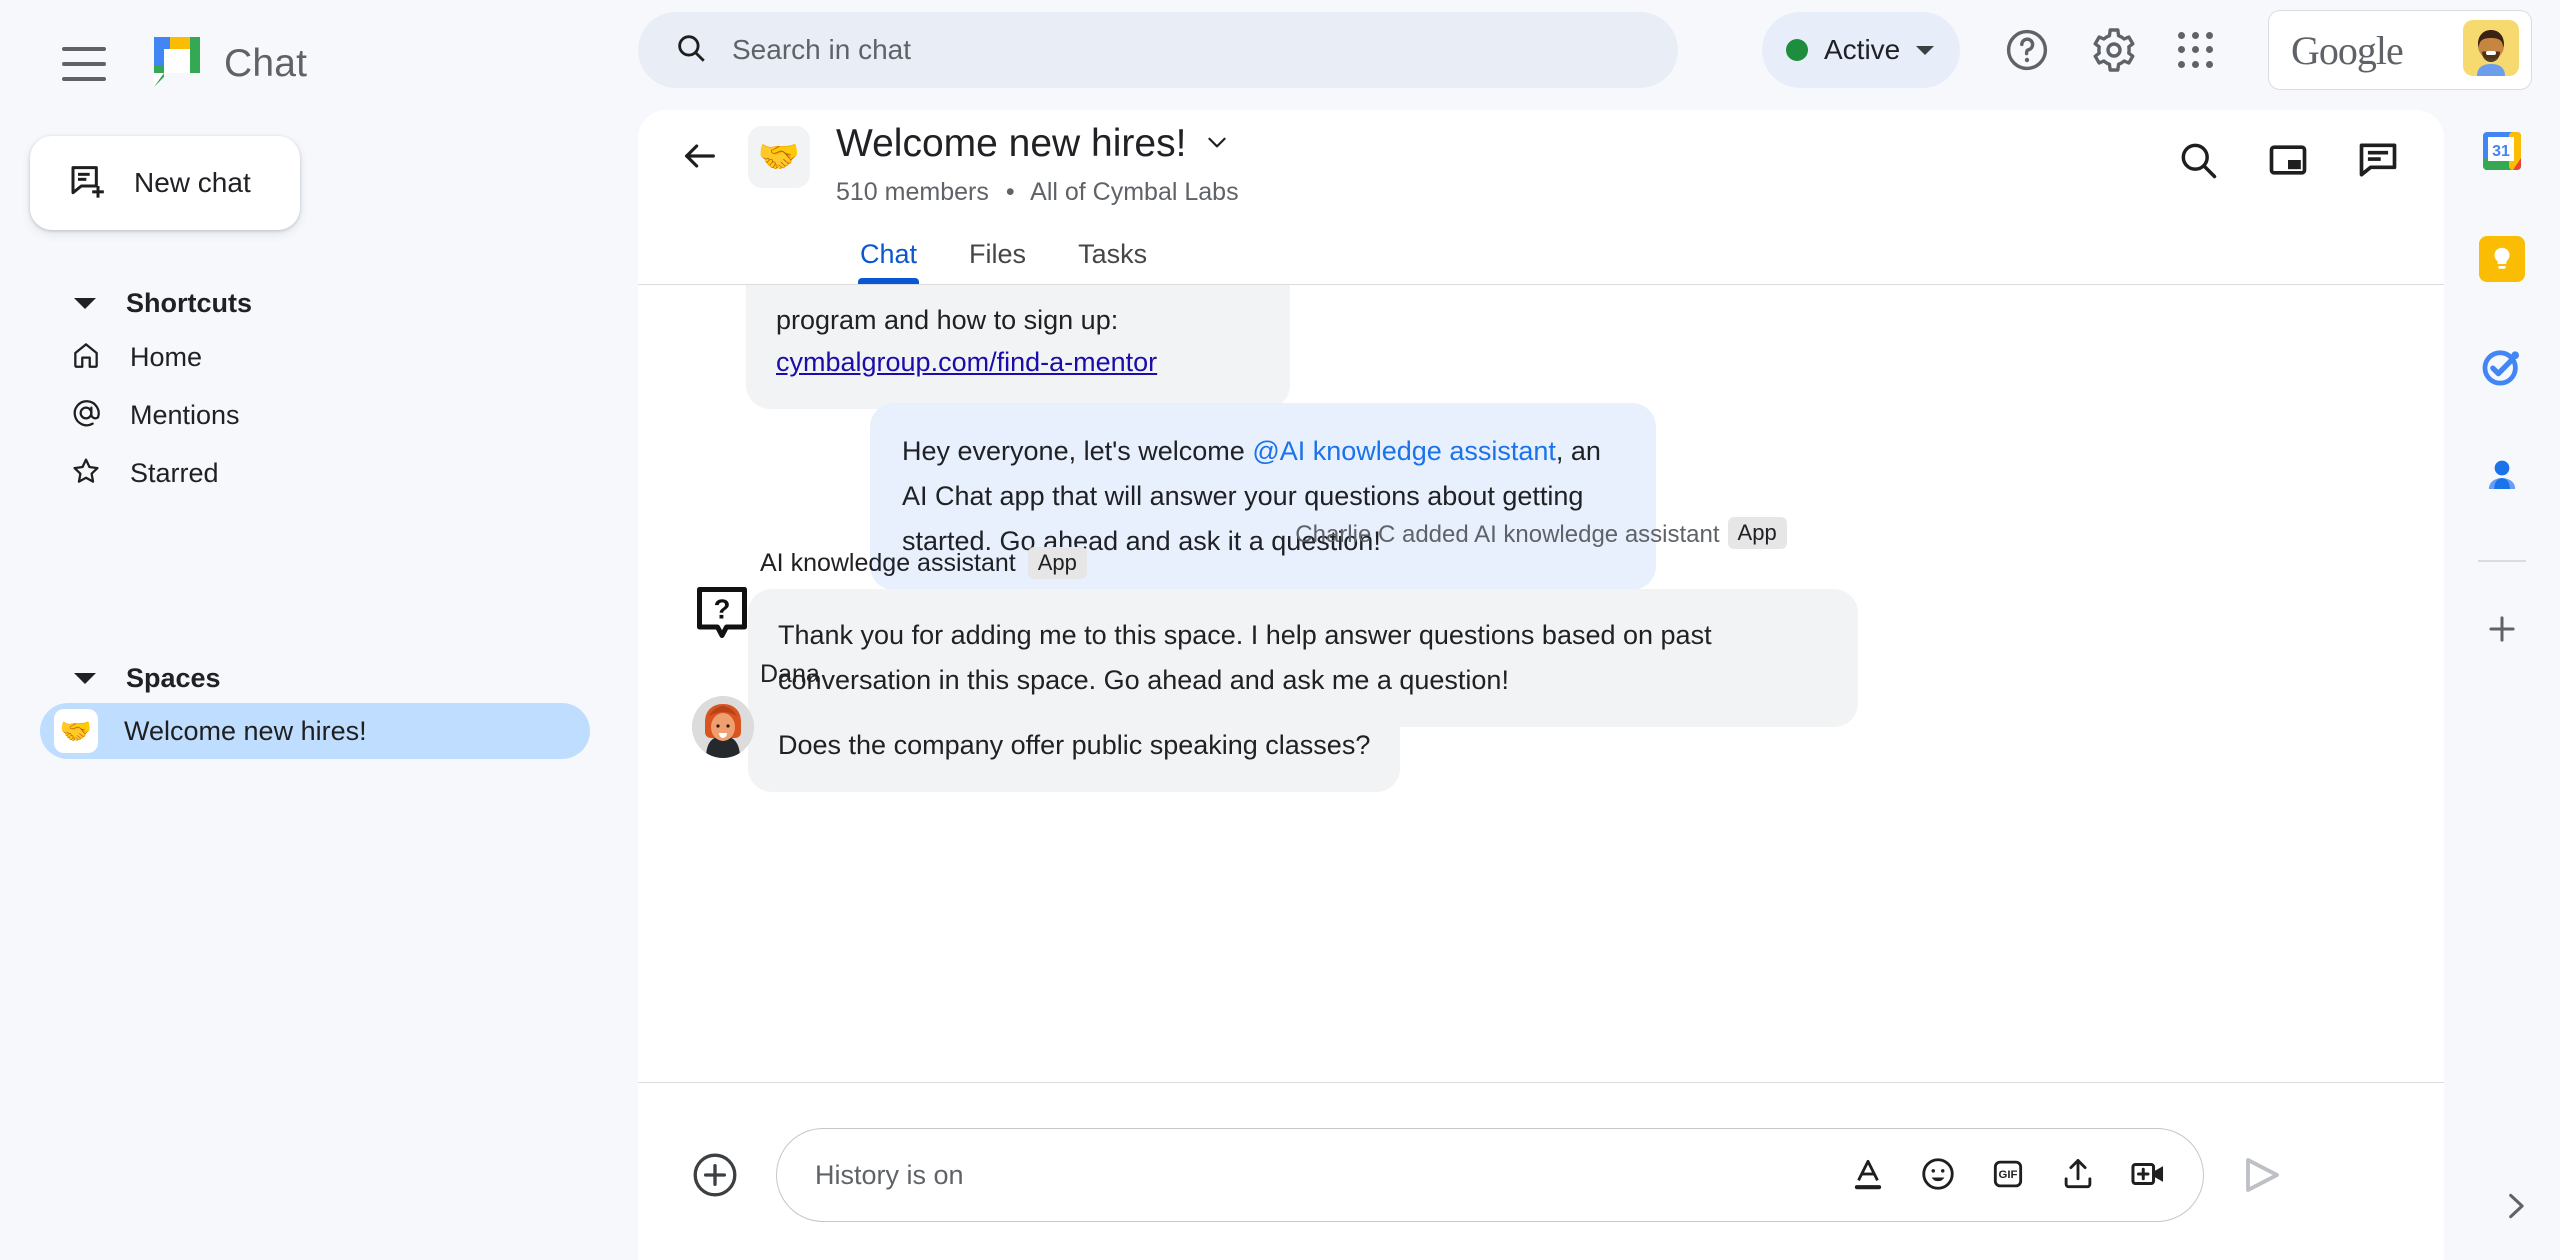 This screenshot has width=2560, height=1260. Describe the element at coordinates (86, 357) in the screenshot. I see `home-icon` at that location.